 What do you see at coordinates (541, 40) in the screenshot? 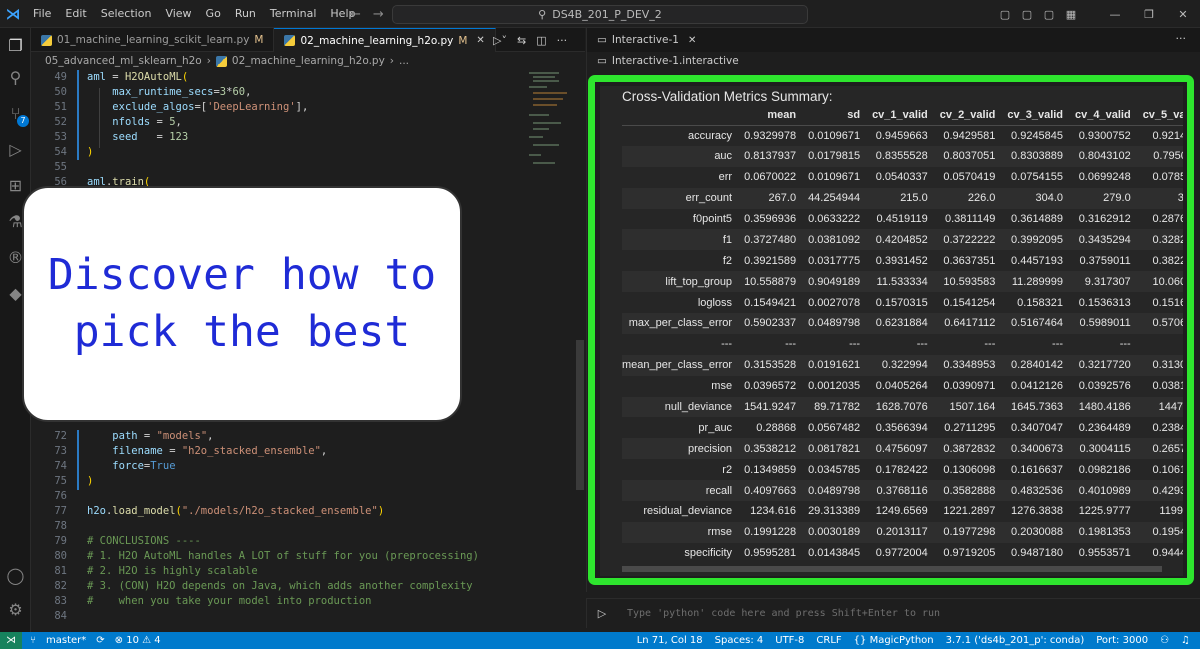
I see `split-editor-icon: ◫` at bounding box center [541, 40].